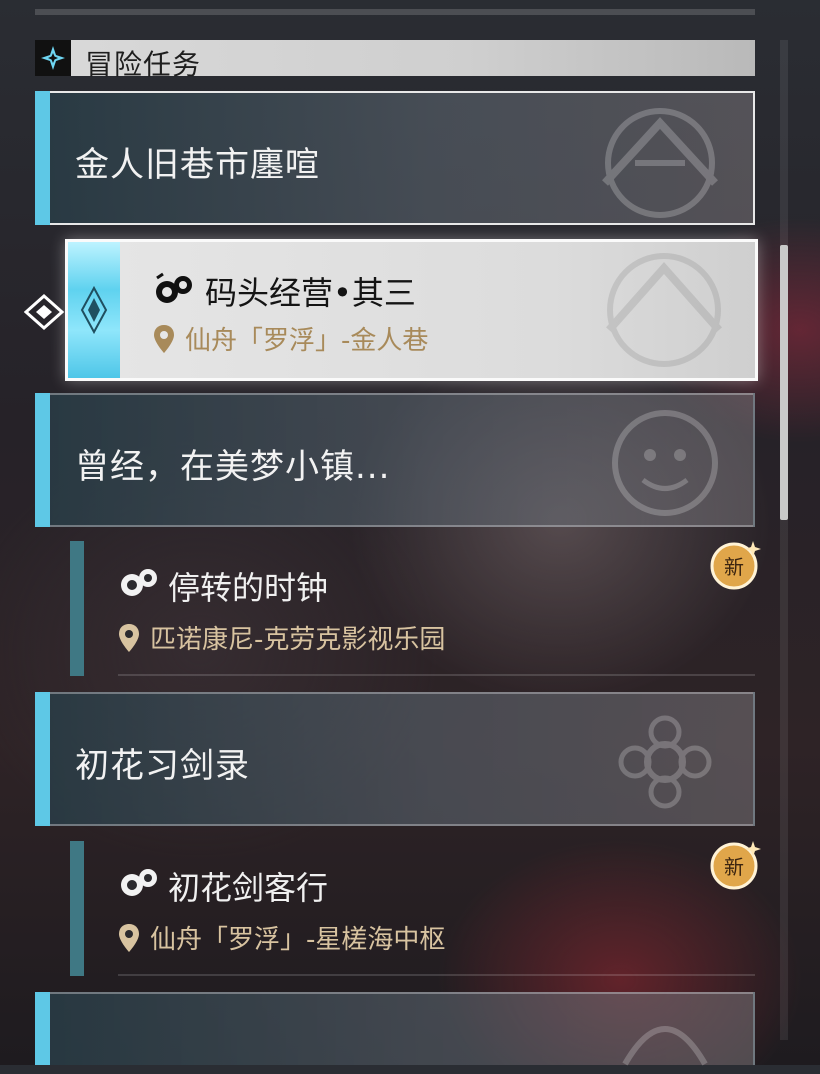 This screenshot has width=820, height=1074. Describe the element at coordinates (395, 1029) in the screenshot. I see `quest-group-partial` at that location.